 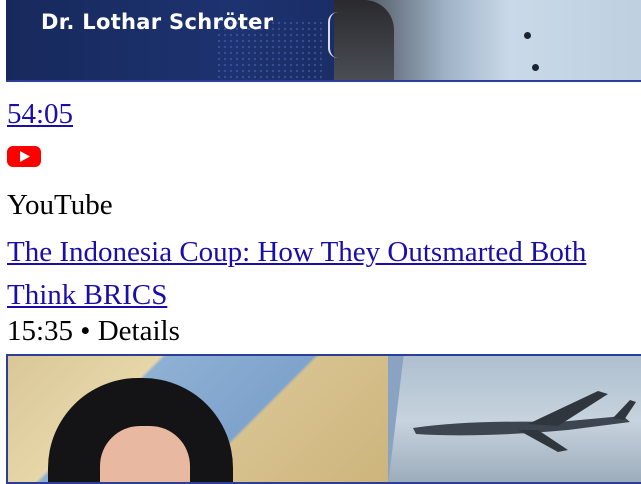 What do you see at coordinates (87, 295) in the screenshot?
I see `video-title-line-2: Think BRICS` at bounding box center [87, 295].